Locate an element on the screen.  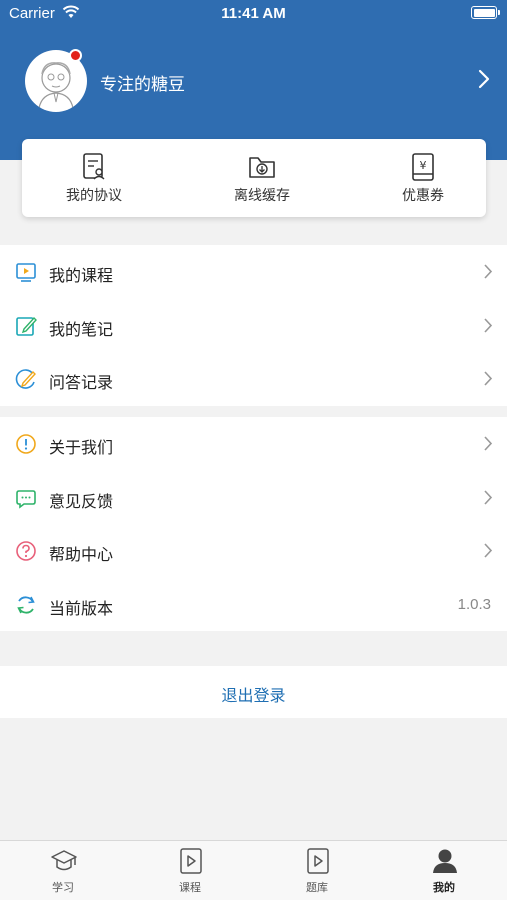
menu-item-label: 关于我们 is located at coordinates (81, 448).